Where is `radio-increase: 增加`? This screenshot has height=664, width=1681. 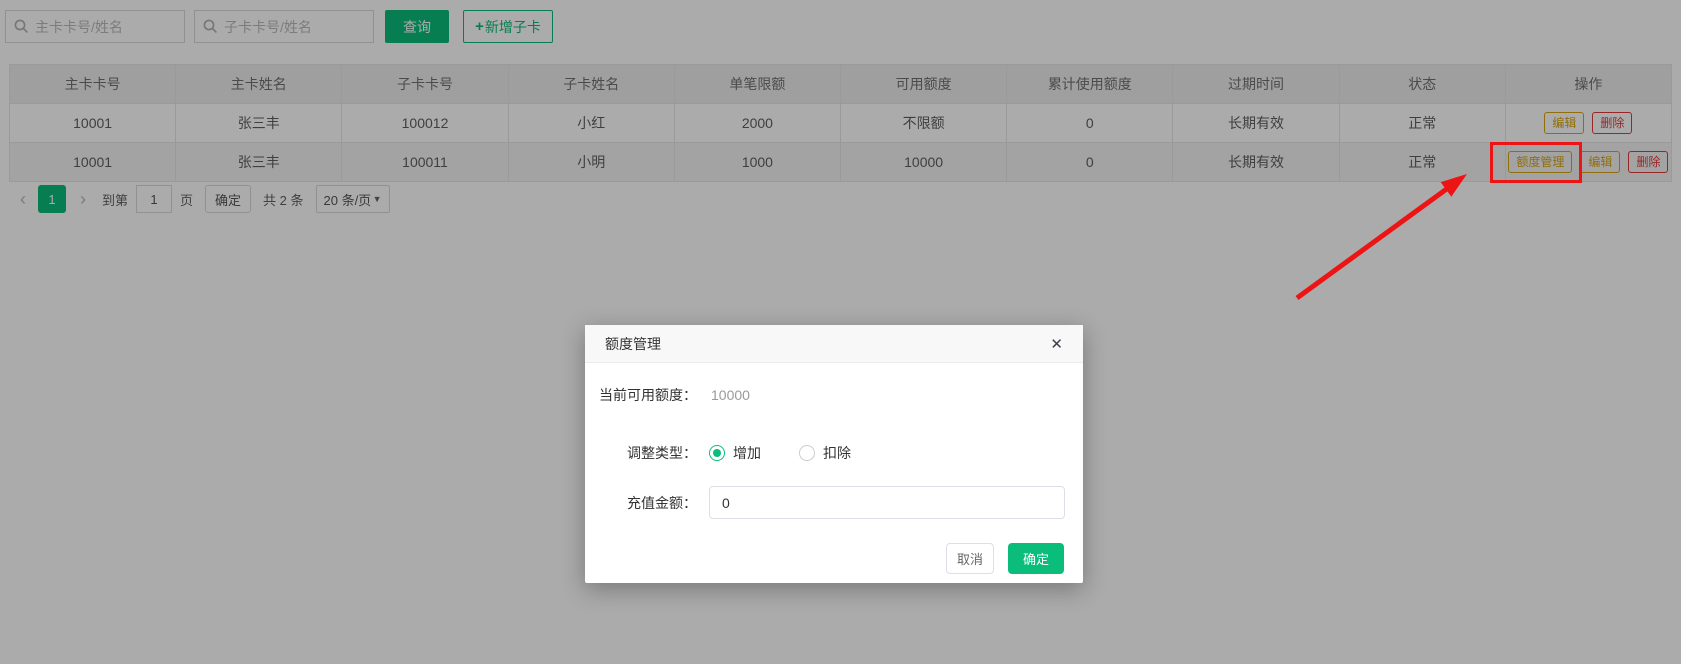
radio-increase: 增加 is located at coordinates (735, 453).